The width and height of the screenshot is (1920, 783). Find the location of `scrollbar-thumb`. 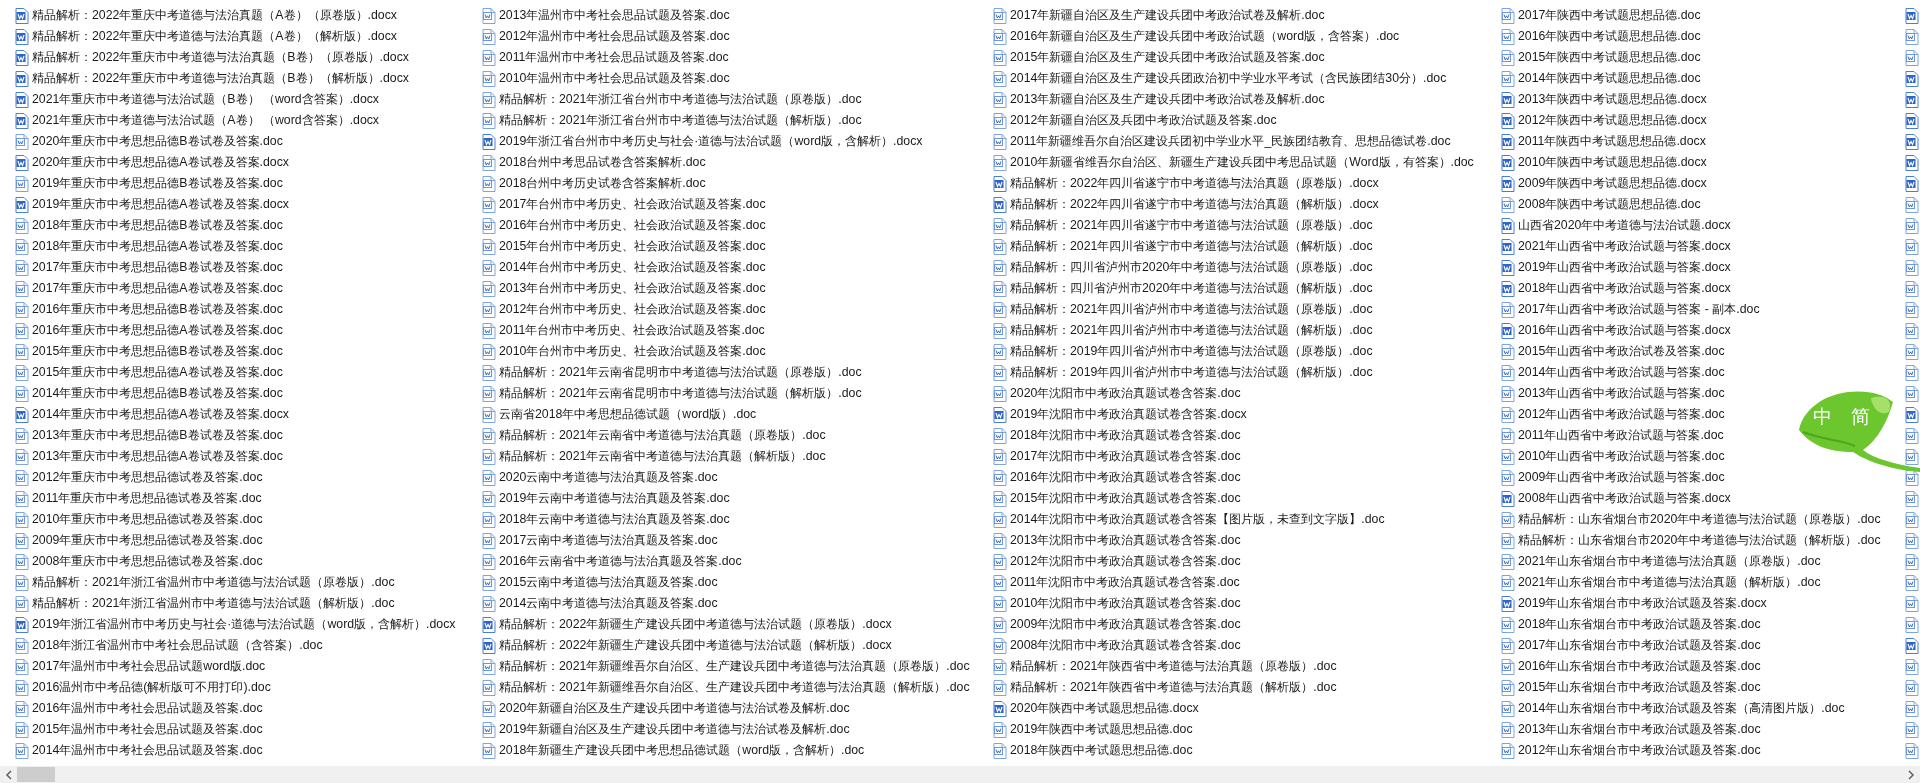

scrollbar-thumb is located at coordinates (36, 774).